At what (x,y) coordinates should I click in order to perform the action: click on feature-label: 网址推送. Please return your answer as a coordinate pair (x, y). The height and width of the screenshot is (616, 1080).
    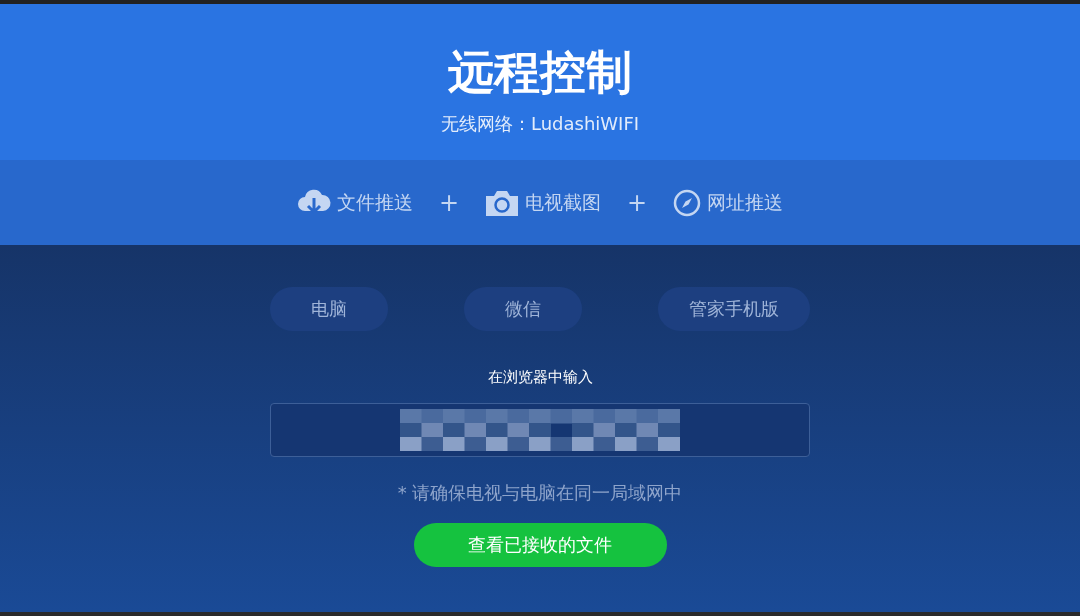
    Looking at the image, I should click on (745, 202).